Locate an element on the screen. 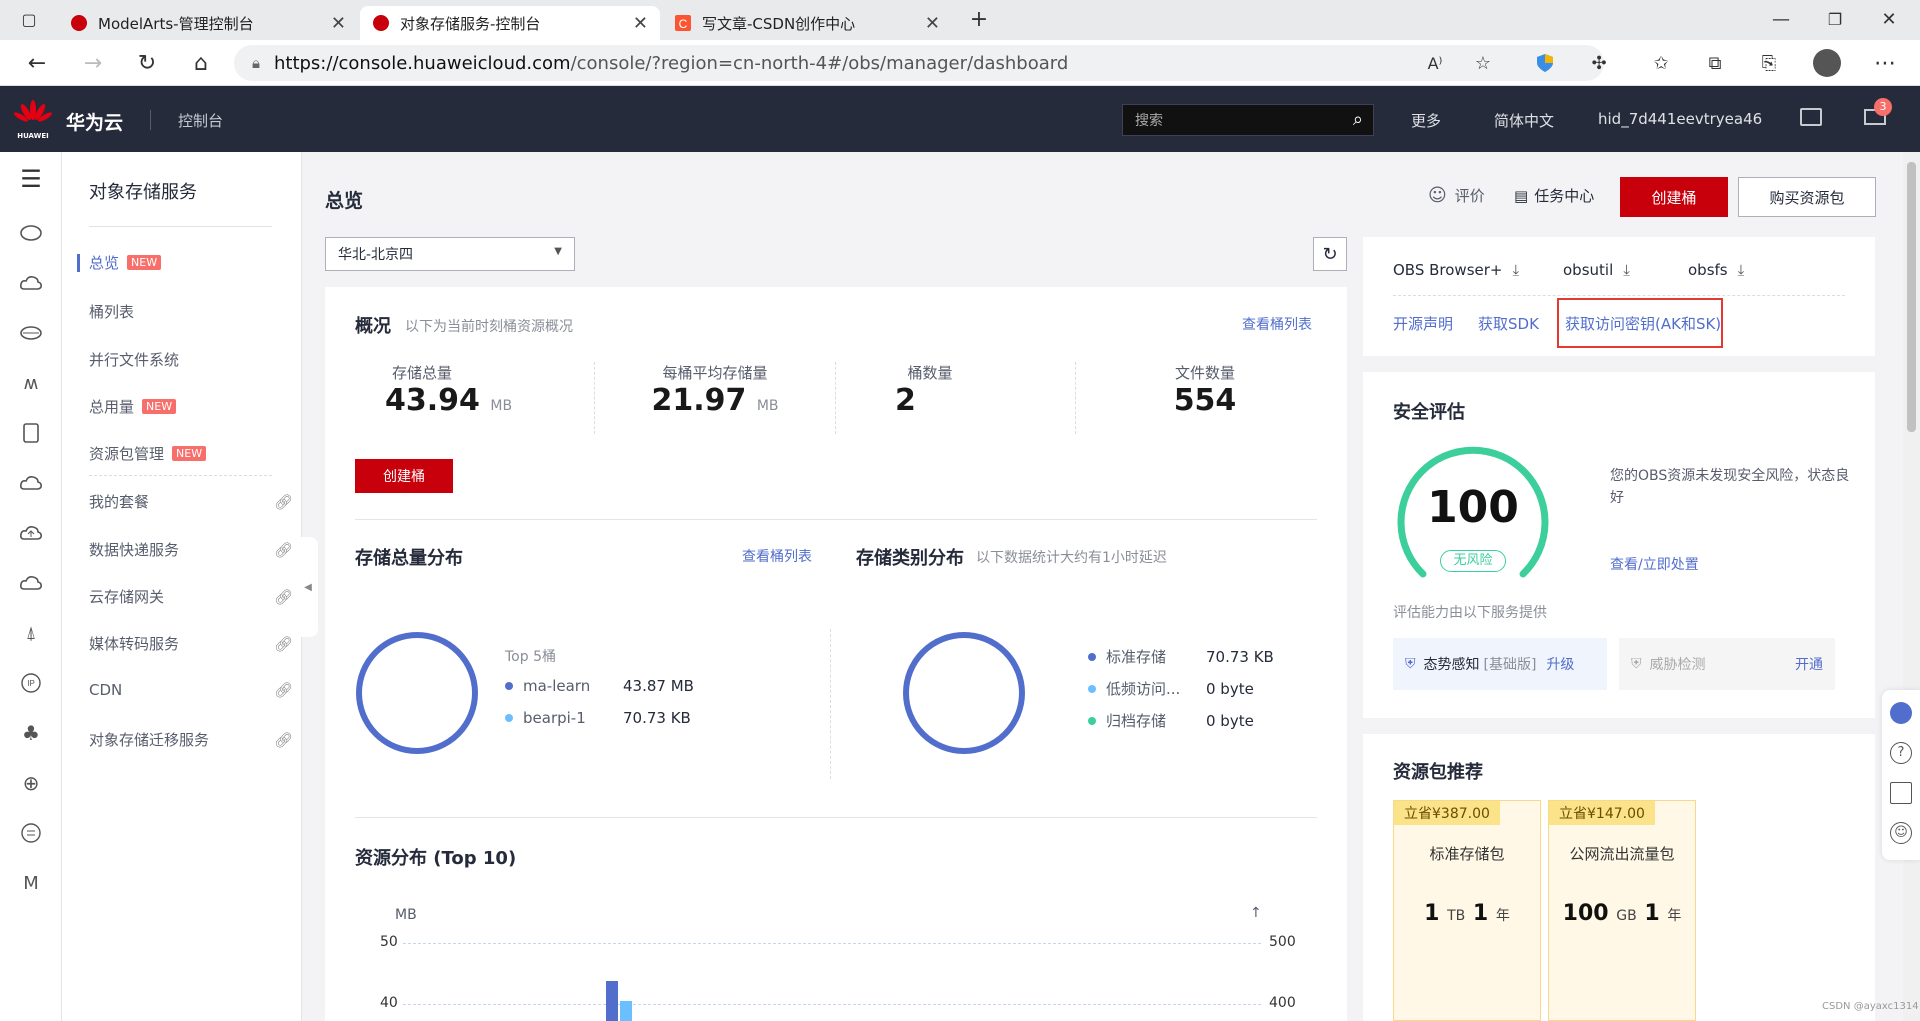  service-mm-icon: M is located at coordinates (31, 883).